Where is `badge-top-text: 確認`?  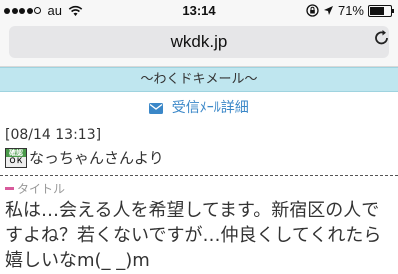 badge-top-text: 確認 is located at coordinates (16, 152).